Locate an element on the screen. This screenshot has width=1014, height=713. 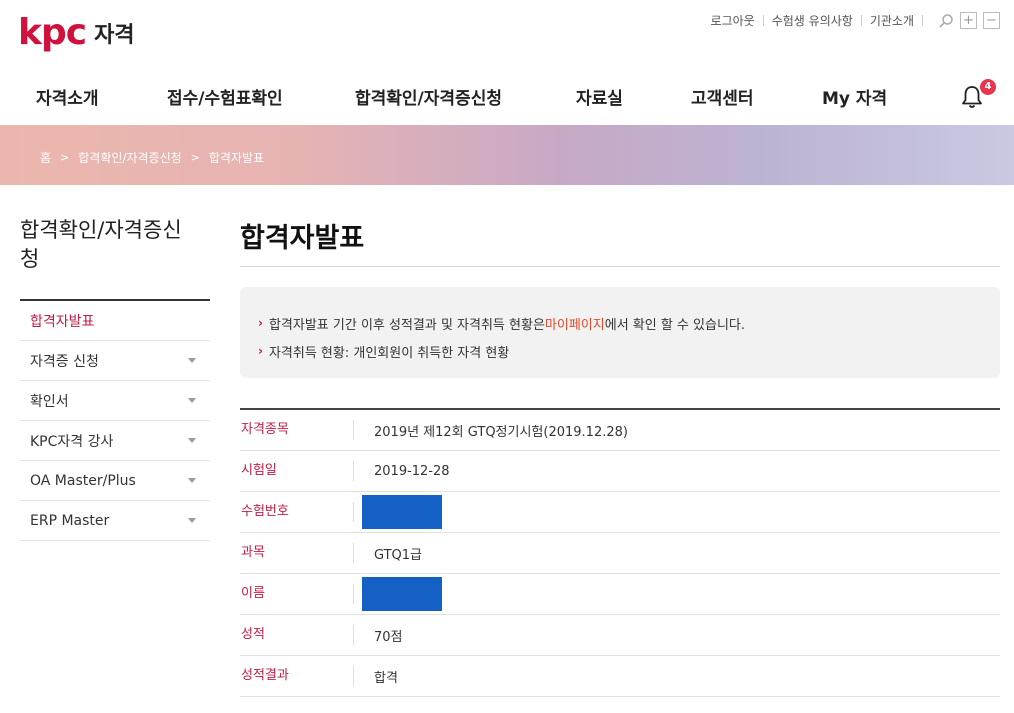
page-banner: 홈 > 합격확인/자격증신청 > 합격자발표 is located at coordinates (507, 155).